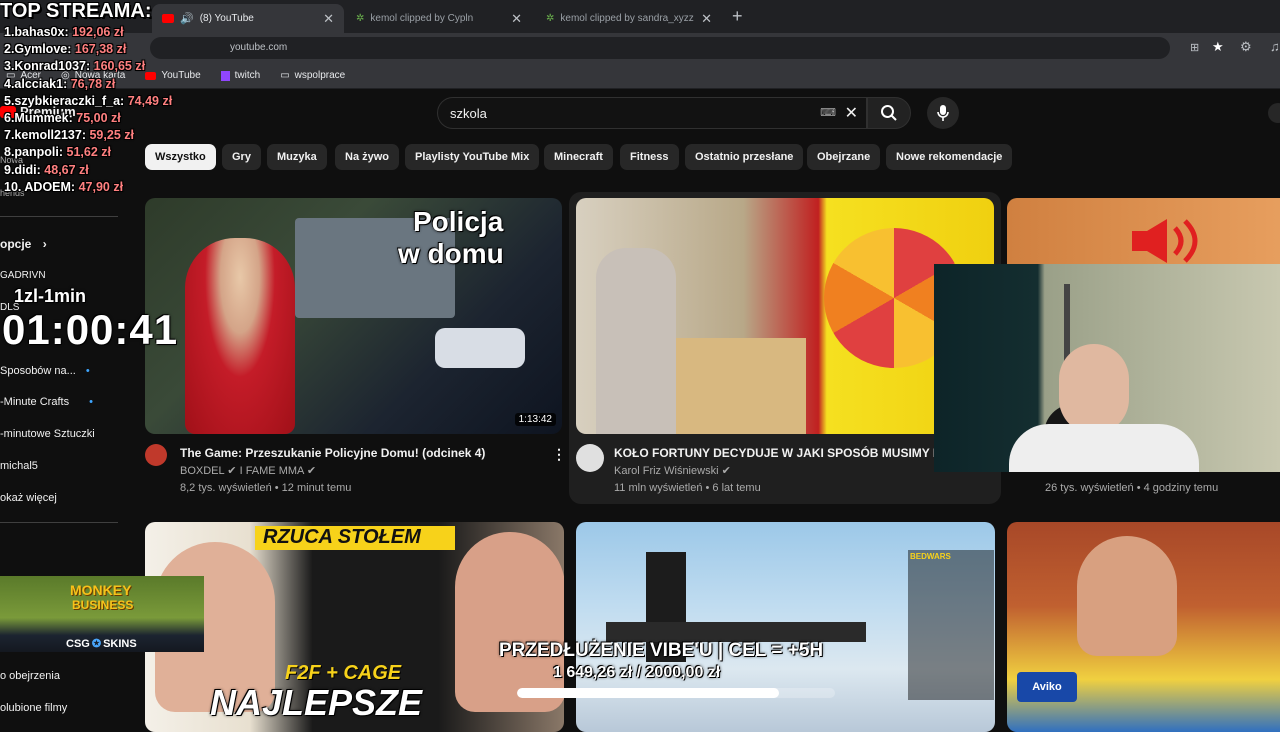 The width and height of the screenshot is (1280, 732). Describe the element at coordinates (226, 18) in the screenshot. I see `tab-label: (8) YouTube` at that location.